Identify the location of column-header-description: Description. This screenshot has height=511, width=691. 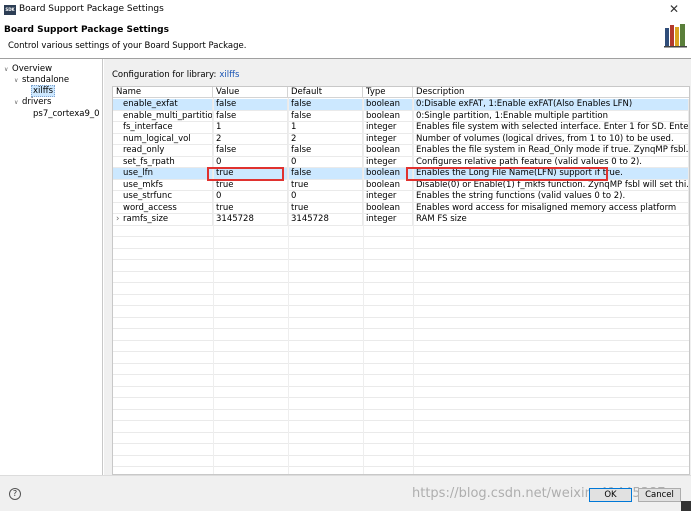
(551, 92).